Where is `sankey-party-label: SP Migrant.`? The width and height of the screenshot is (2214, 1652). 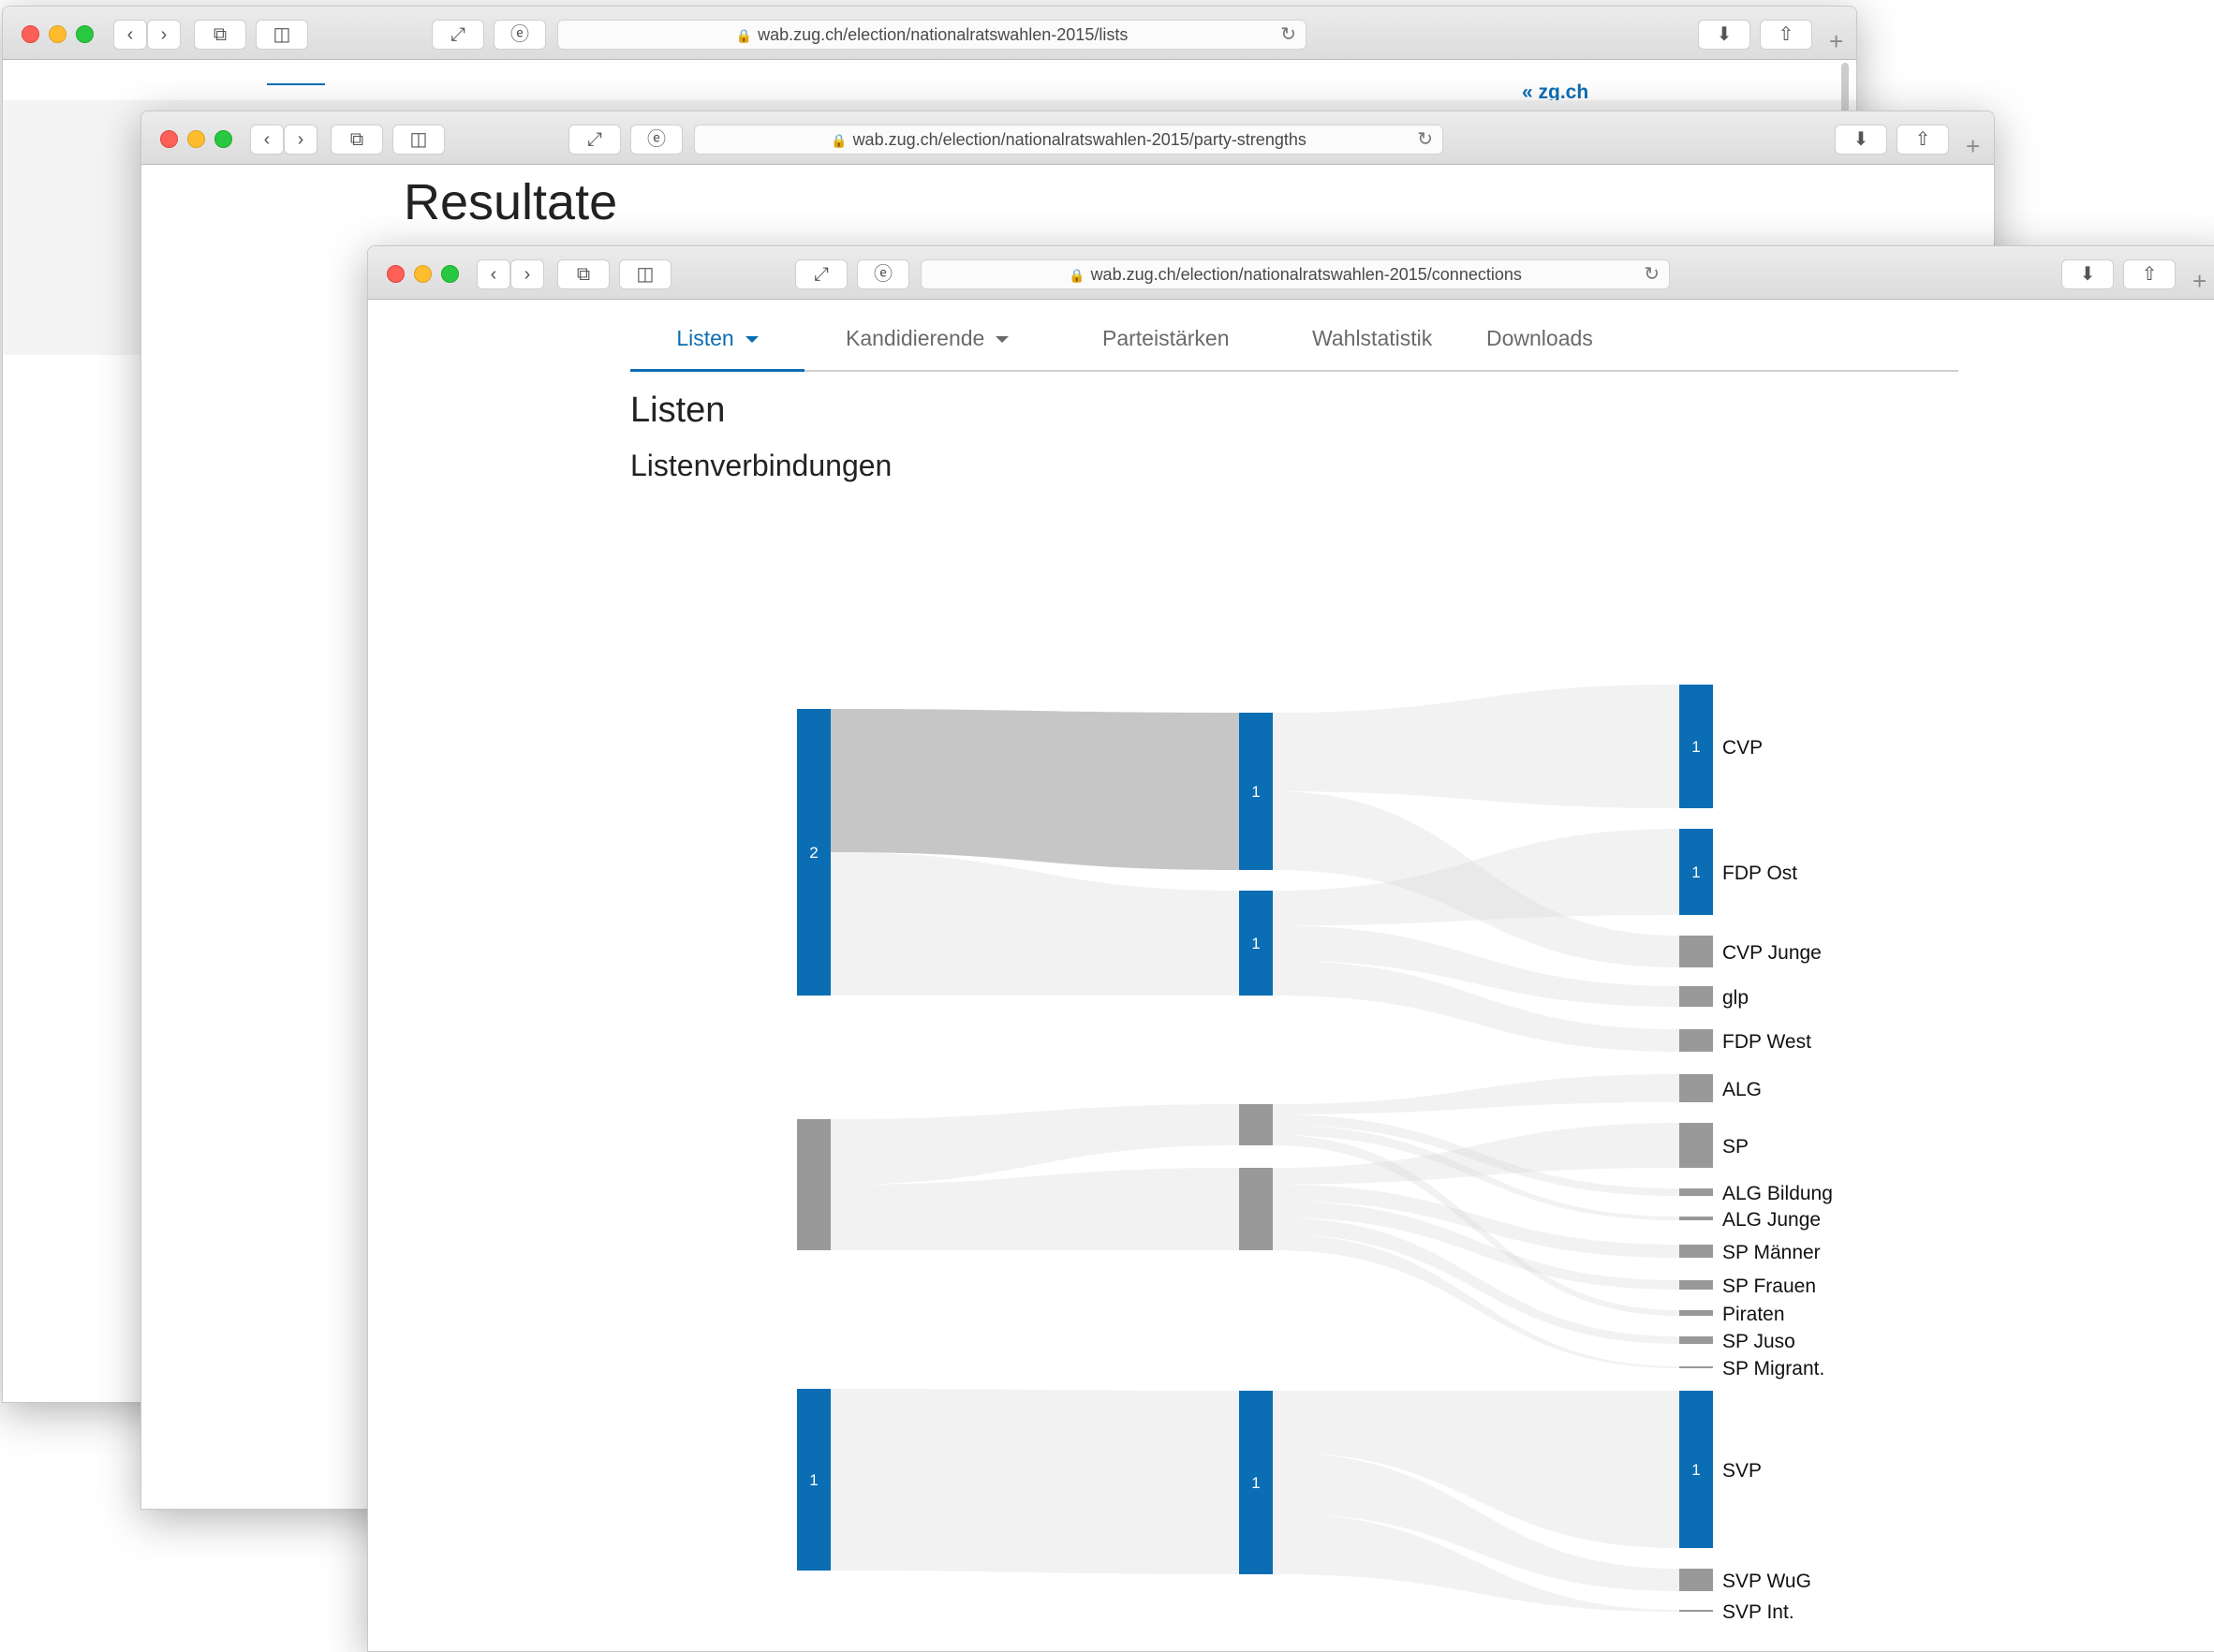 sankey-party-label: SP Migrant. is located at coordinates (1773, 1368).